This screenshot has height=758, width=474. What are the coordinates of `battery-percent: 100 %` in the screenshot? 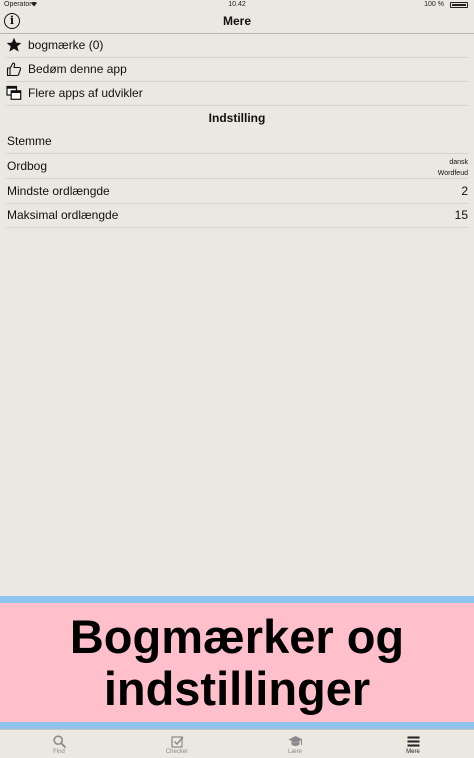 It's located at (434, 4).